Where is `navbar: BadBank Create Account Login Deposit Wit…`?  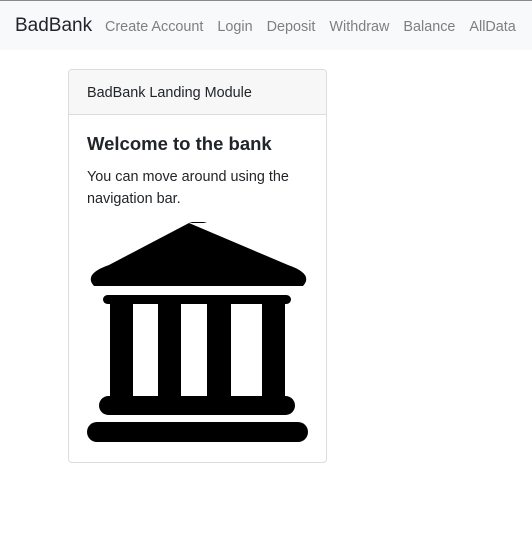 navbar: BadBank Create Account Login Deposit Wit… is located at coordinates (266, 25).